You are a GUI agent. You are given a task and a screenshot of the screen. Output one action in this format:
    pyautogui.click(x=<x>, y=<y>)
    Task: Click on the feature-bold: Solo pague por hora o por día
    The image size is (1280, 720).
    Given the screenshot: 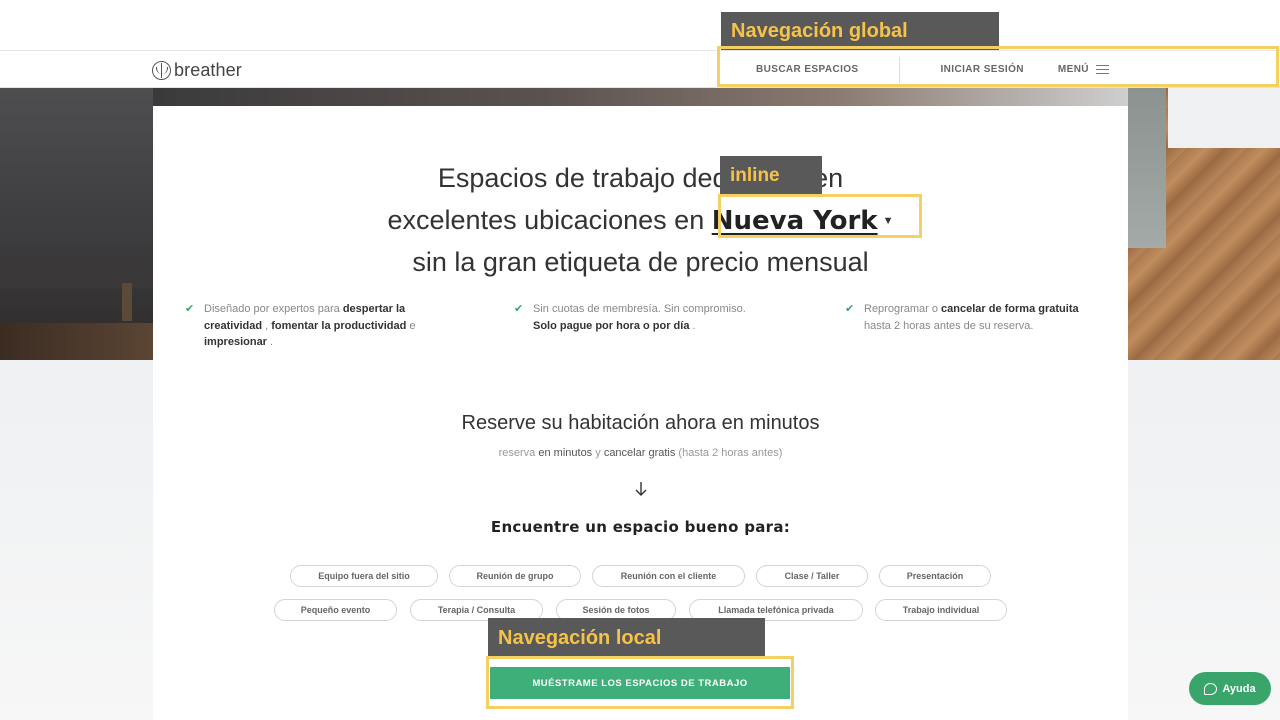 What is the action you would take?
    pyautogui.click(x=611, y=325)
    